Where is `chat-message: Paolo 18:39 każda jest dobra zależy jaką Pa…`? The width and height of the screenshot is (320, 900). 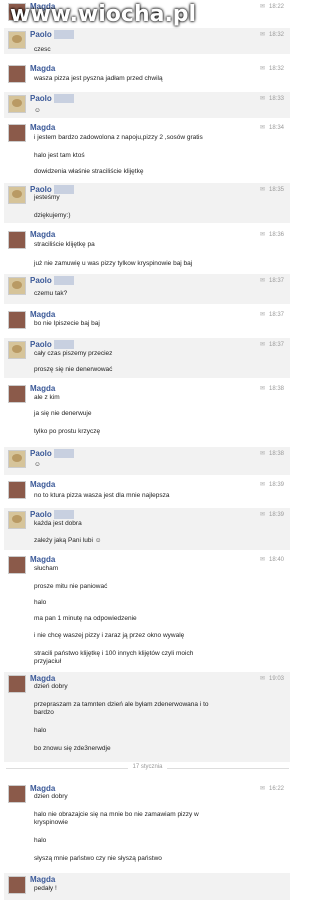 chat-message: Paolo 18:39 każda jest dobra zależy jaką Pa… is located at coordinates (147, 529).